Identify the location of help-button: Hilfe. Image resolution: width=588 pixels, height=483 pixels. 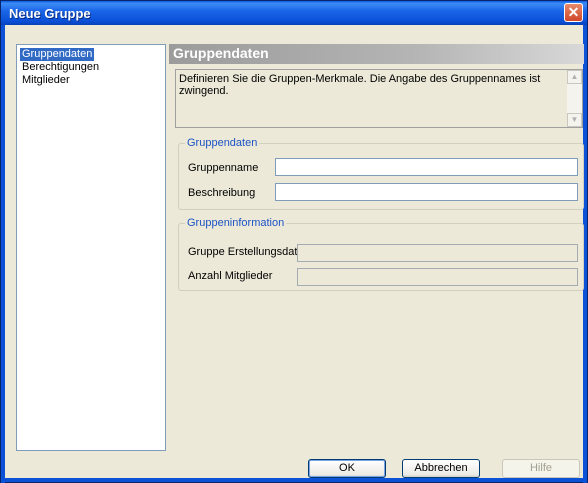
(541, 468).